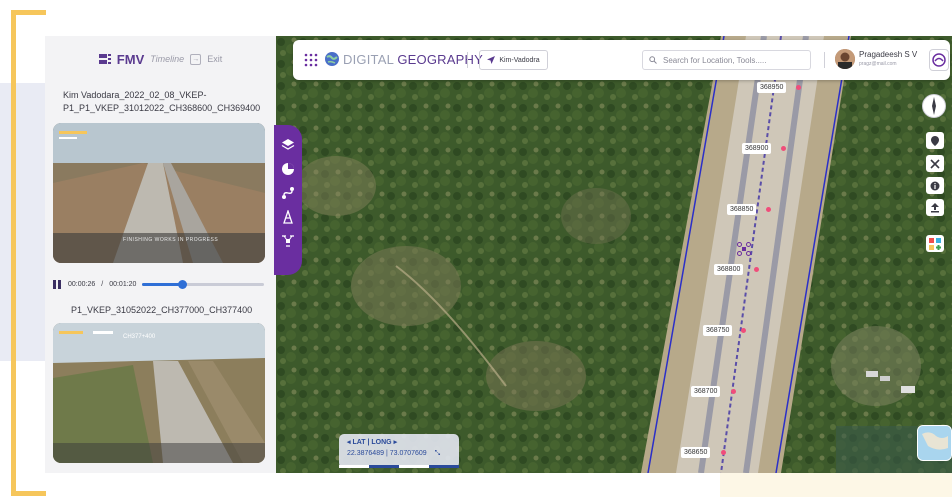 This screenshot has width=952, height=497. Describe the element at coordinates (365, 453) in the screenshot. I see `latitude-value: 22.3876489` at that location.